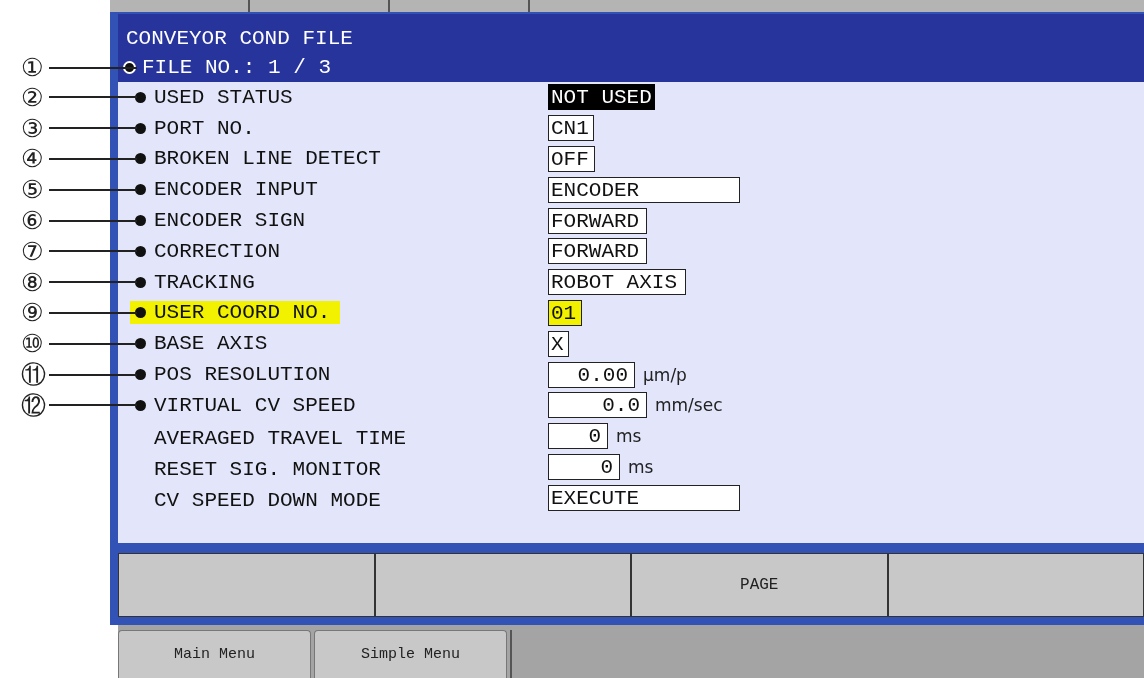 Image resolution: width=1144 pixels, height=678 pixels. I want to click on unit-label: mm/sec, so click(689, 405).